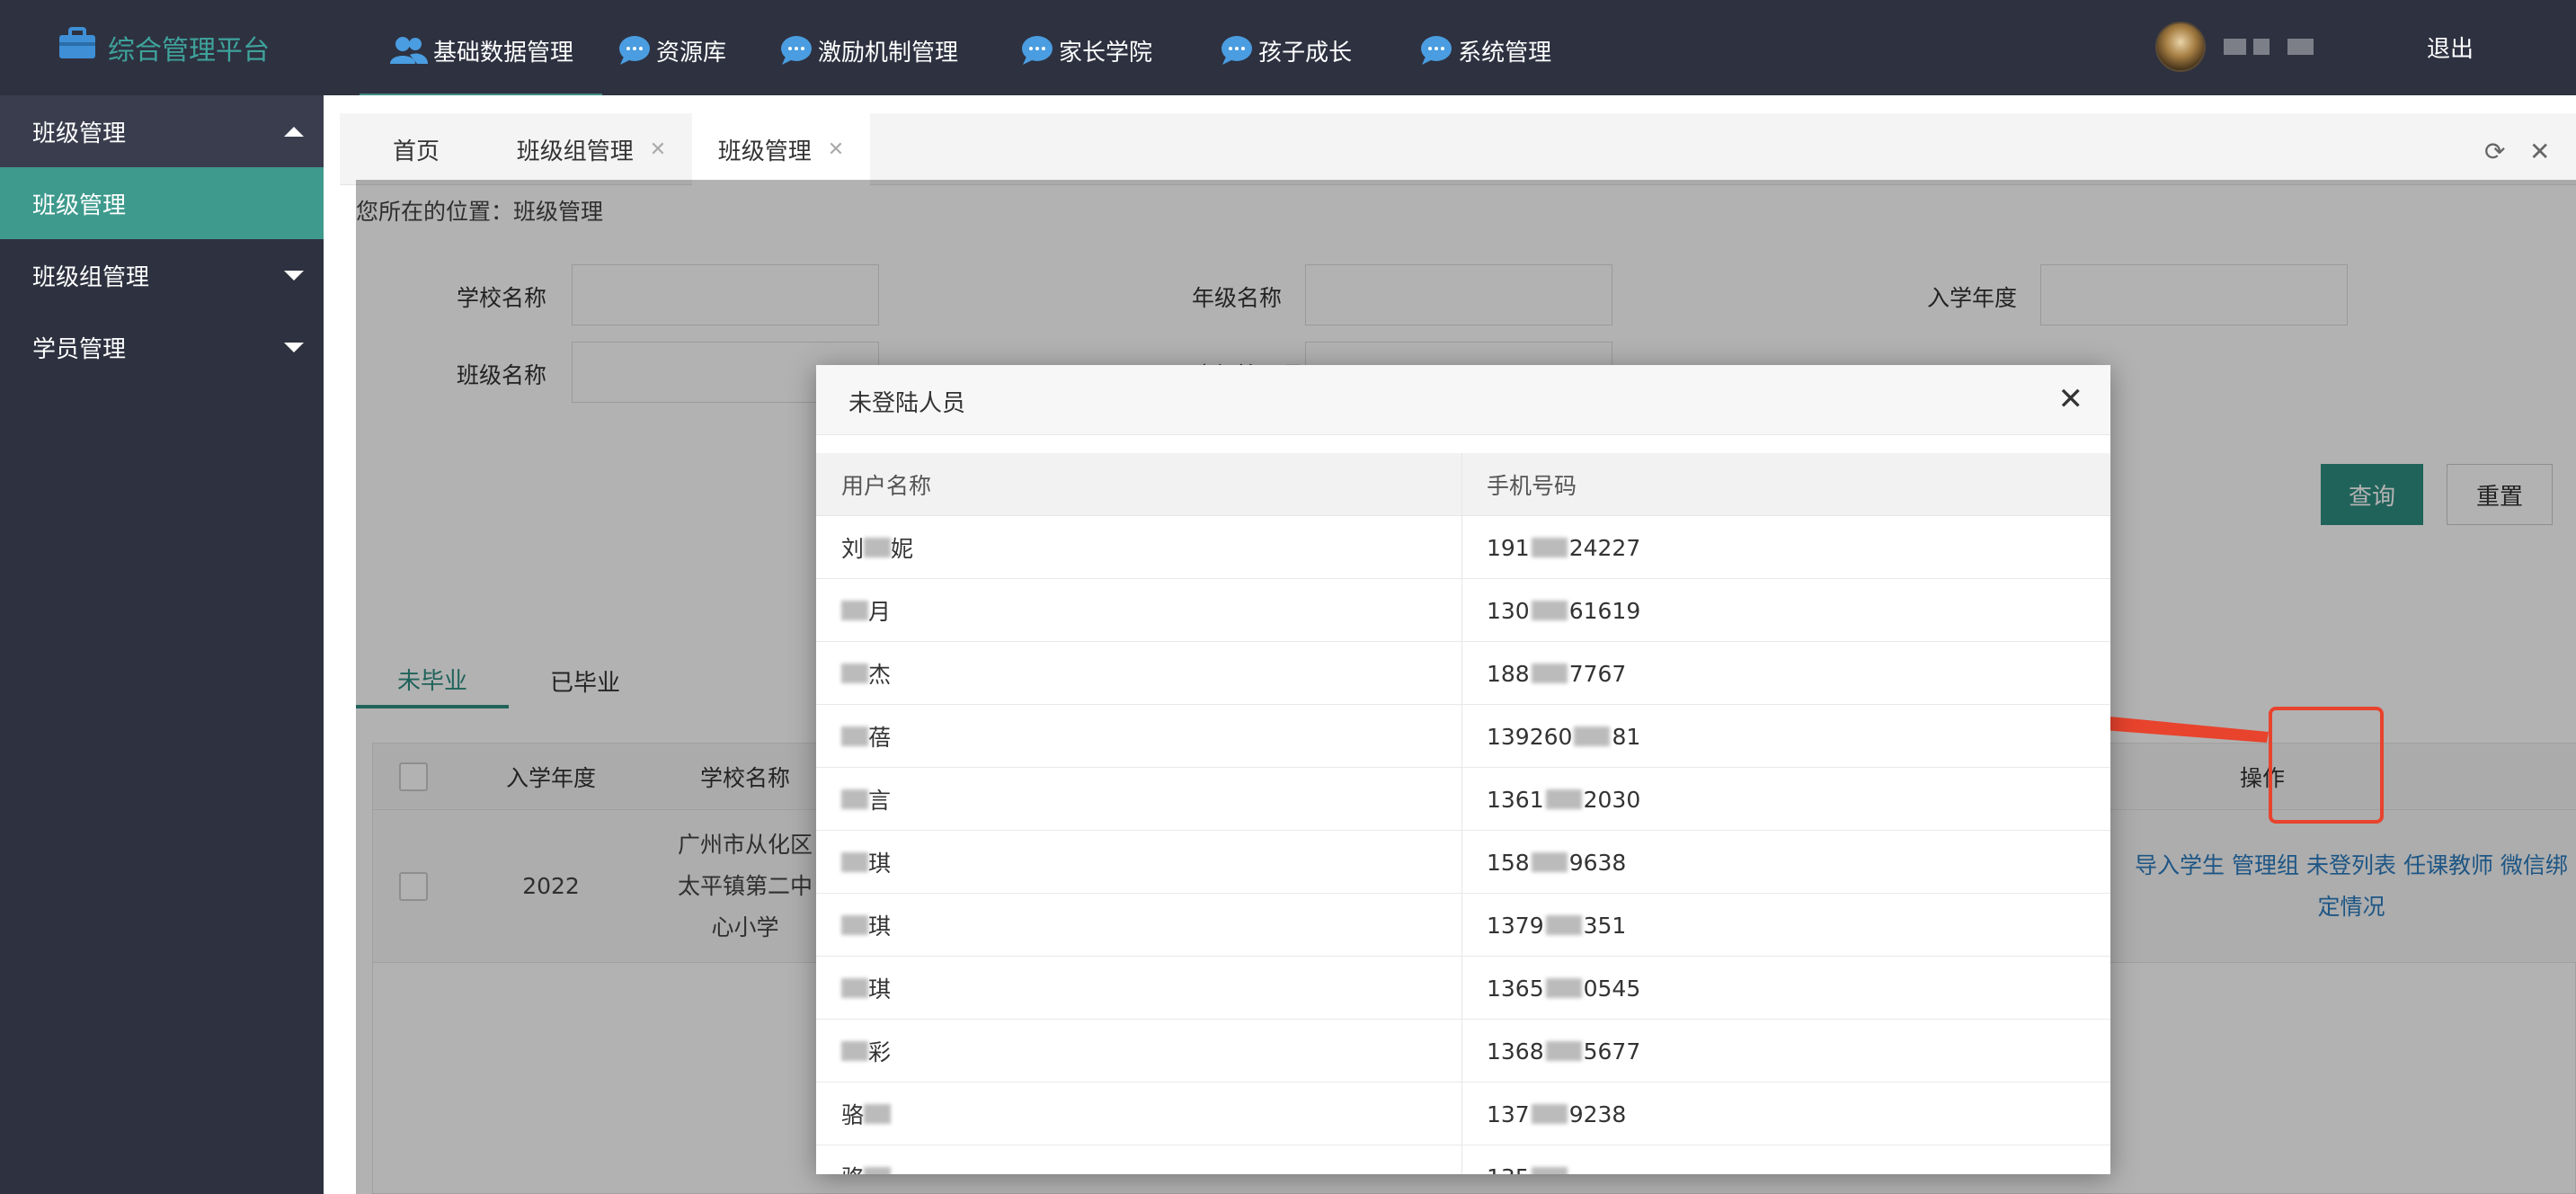 This screenshot has height=1194, width=2576. Describe the element at coordinates (189, 51) in the screenshot. I see `brand-title: 综合管理平台` at that location.